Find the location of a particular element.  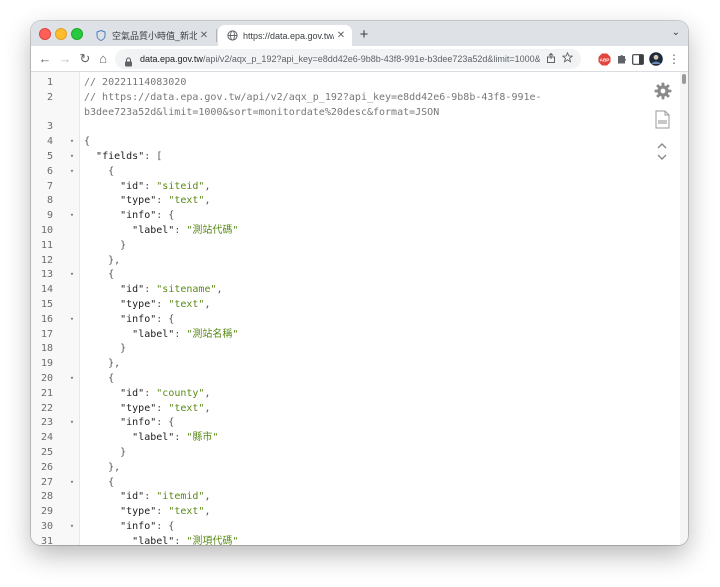

raw-file-icon is located at coordinates (662, 122).